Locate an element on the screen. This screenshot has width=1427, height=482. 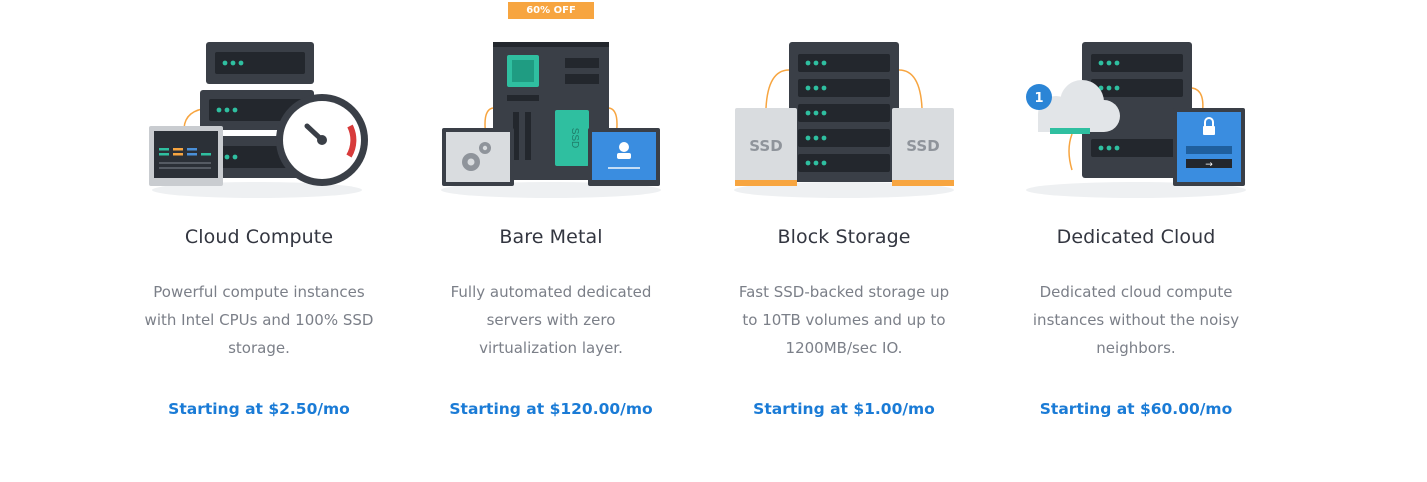
product-price-link: Starting at $120.00/mo is located at coordinates (551, 409).